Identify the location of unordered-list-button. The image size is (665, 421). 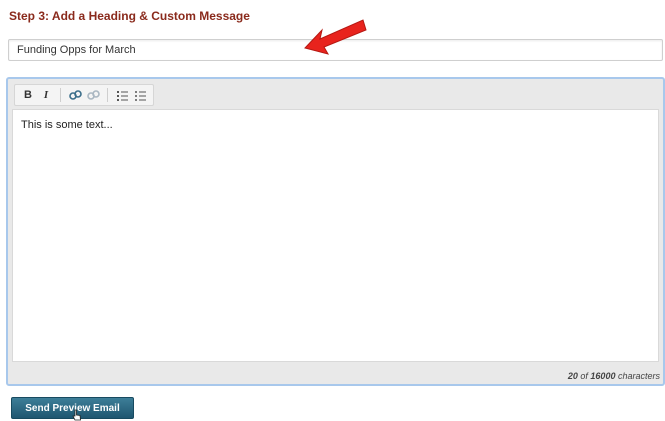
(140, 95).